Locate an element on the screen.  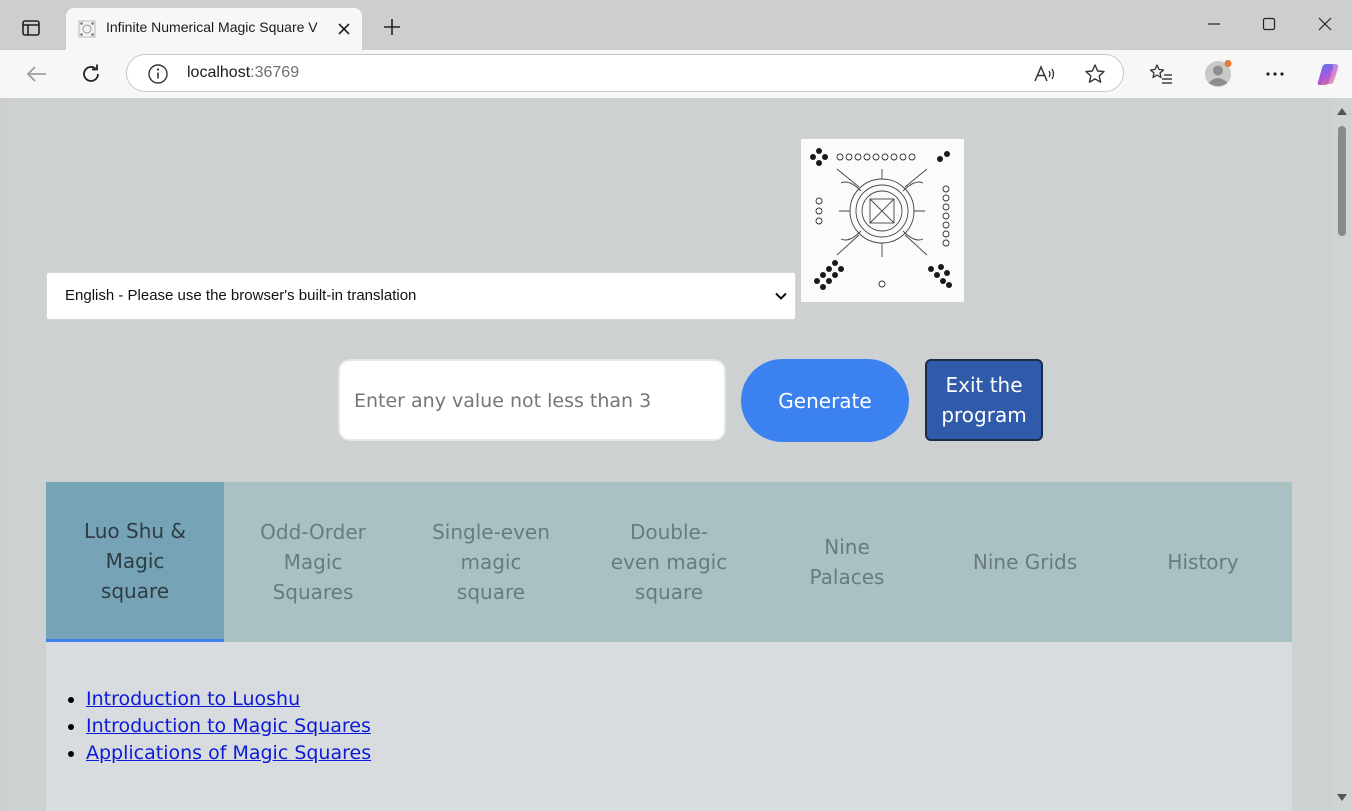
tab-nine-palaces: Nine Palaces is located at coordinates (847, 562).